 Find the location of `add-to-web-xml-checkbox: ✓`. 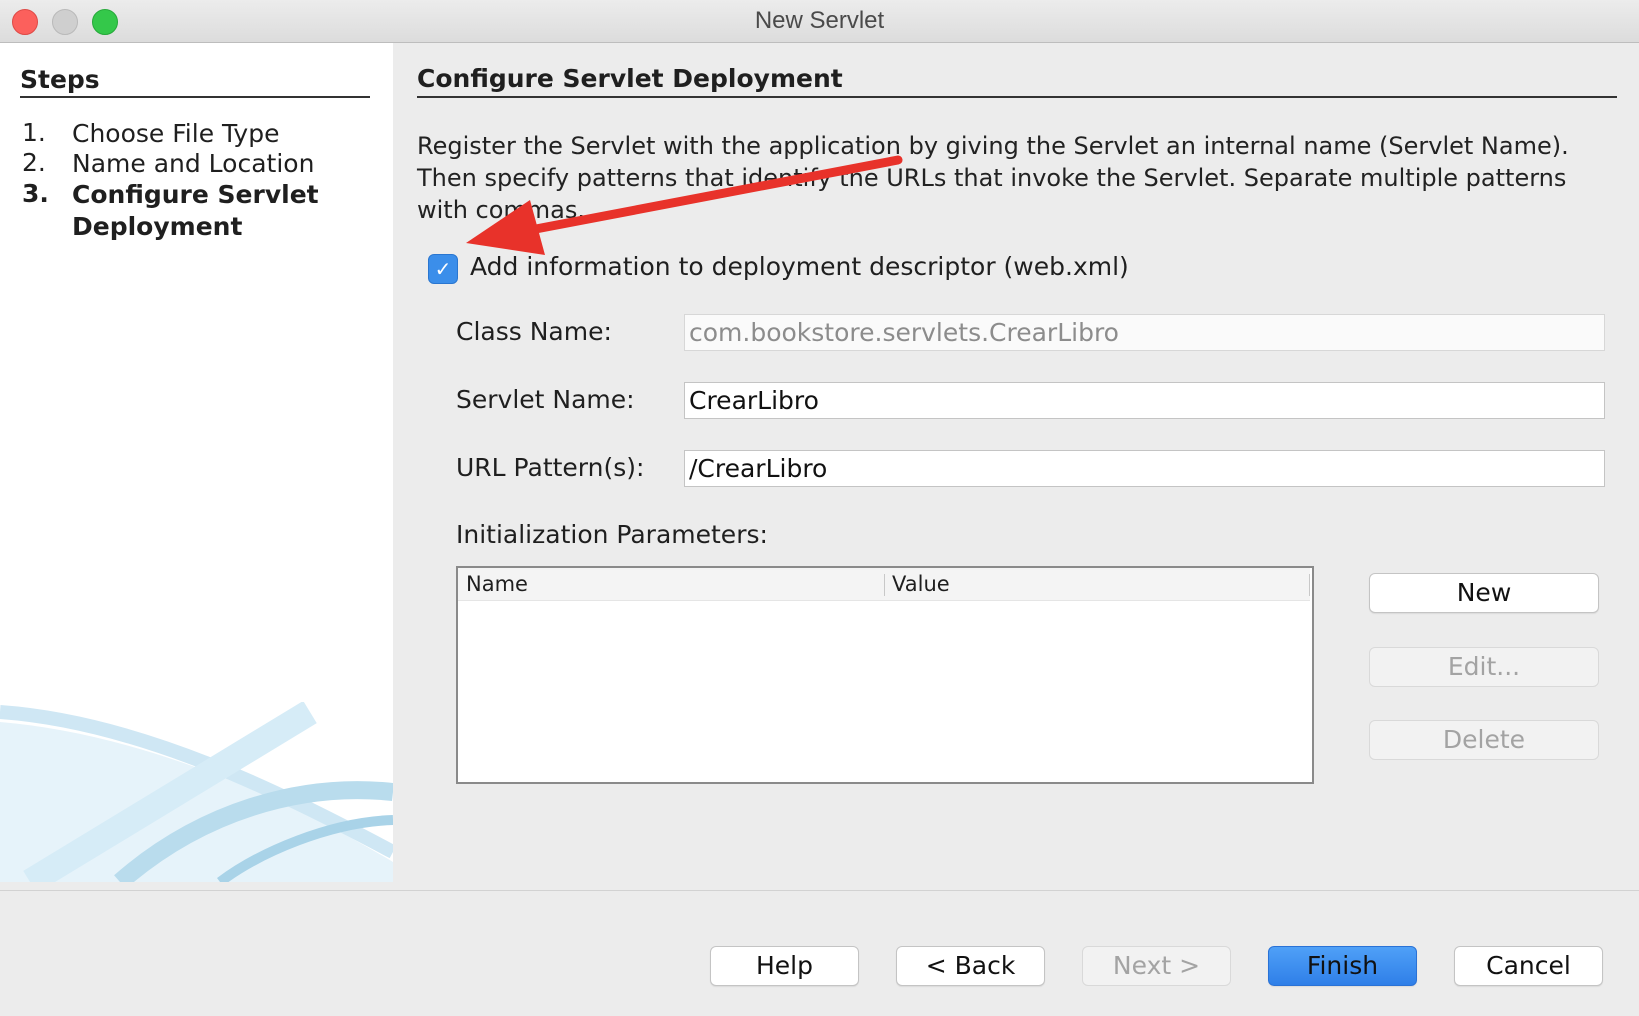

add-to-web-xml-checkbox: ✓ is located at coordinates (443, 269).